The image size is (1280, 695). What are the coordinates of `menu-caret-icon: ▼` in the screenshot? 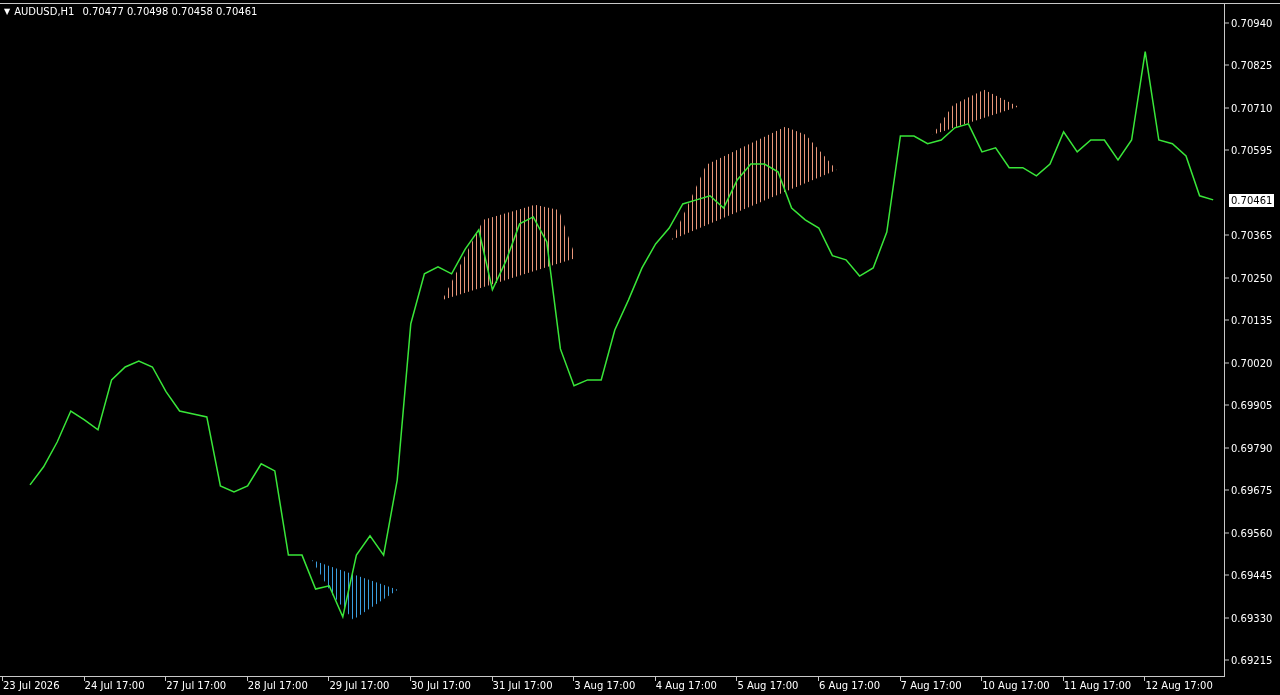 It's located at (7, 11).